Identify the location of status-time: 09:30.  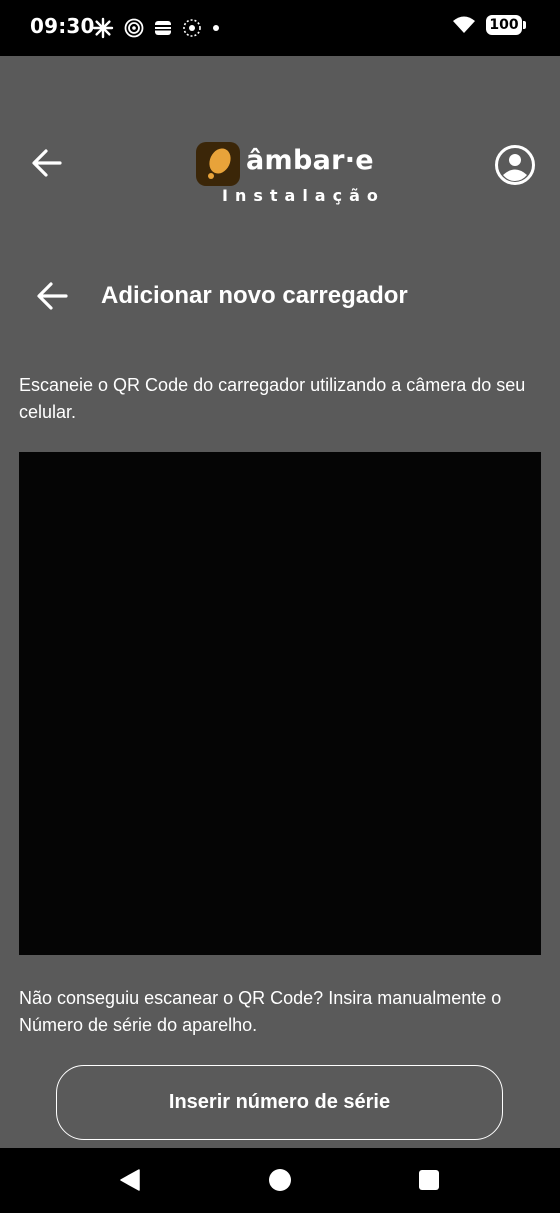
(62, 26).